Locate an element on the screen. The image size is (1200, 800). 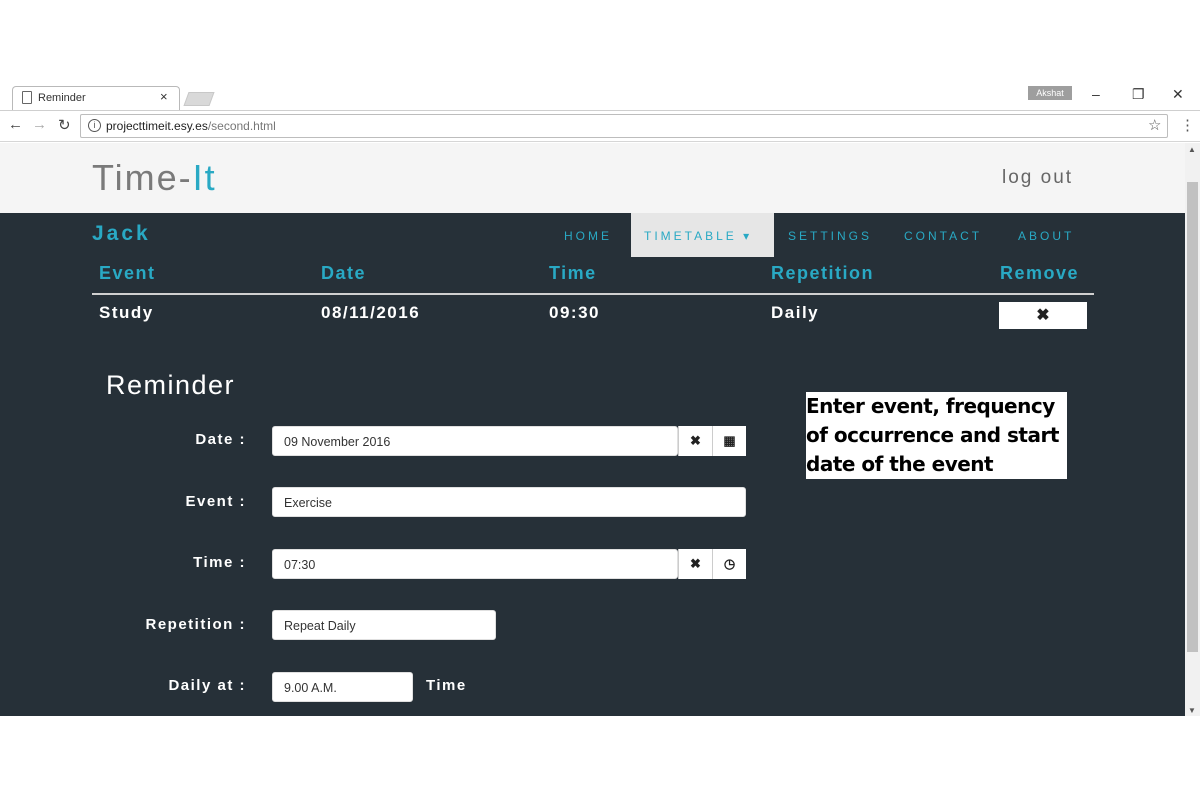
header-repetition: Repetition is located at coordinates (822, 273).